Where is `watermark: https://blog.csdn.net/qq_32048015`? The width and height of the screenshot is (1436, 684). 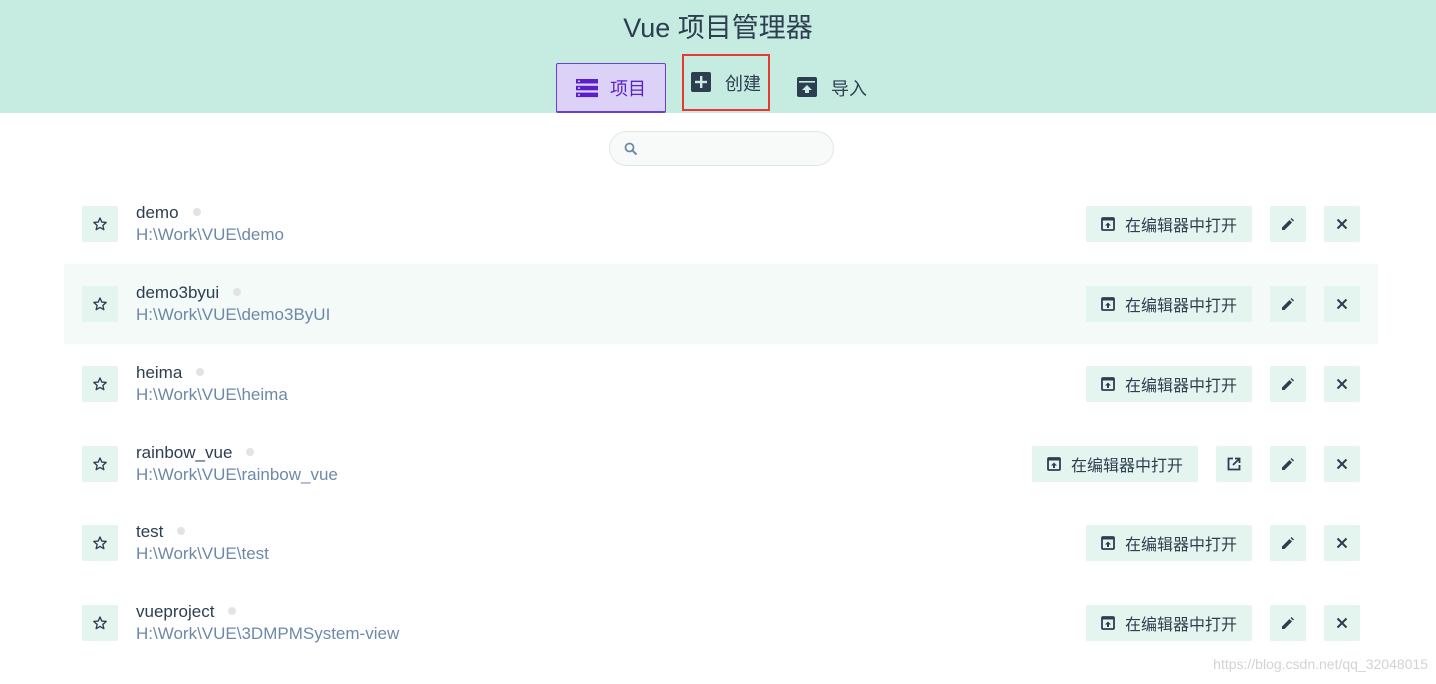 watermark: https://blog.csdn.net/qq_32048015 is located at coordinates (1320, 664).